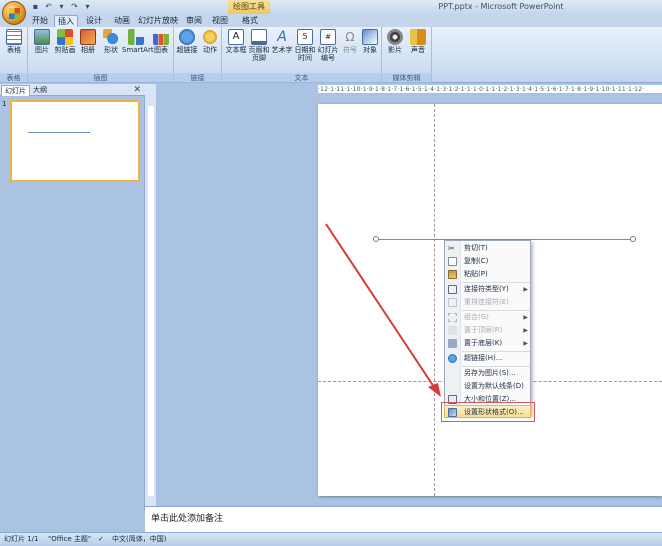  What do you see at coordinates (452, 302) in the screenshot?
I see `reroute-icon` at bounding box center [452, 302].